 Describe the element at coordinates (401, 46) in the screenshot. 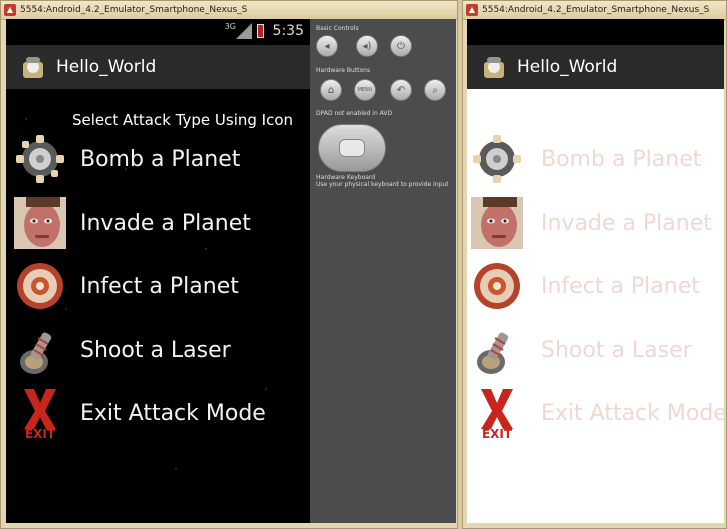

I see `power-button: ⏻` at that location.